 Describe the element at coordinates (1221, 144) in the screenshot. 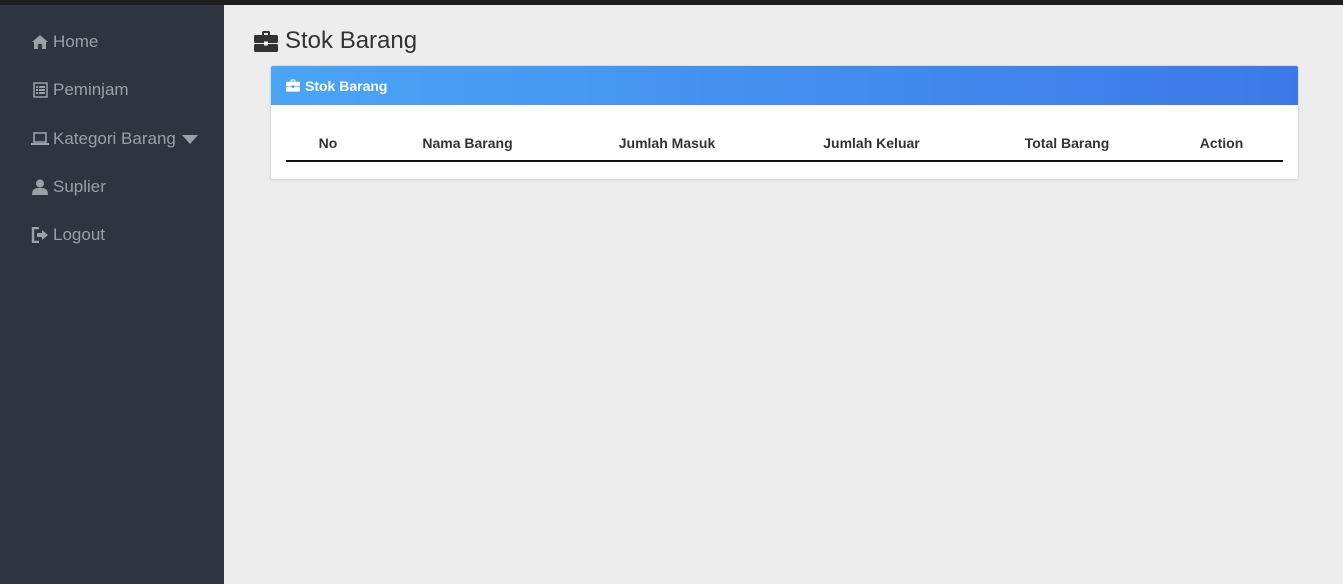

I see `column-header-action: Action` at that location.